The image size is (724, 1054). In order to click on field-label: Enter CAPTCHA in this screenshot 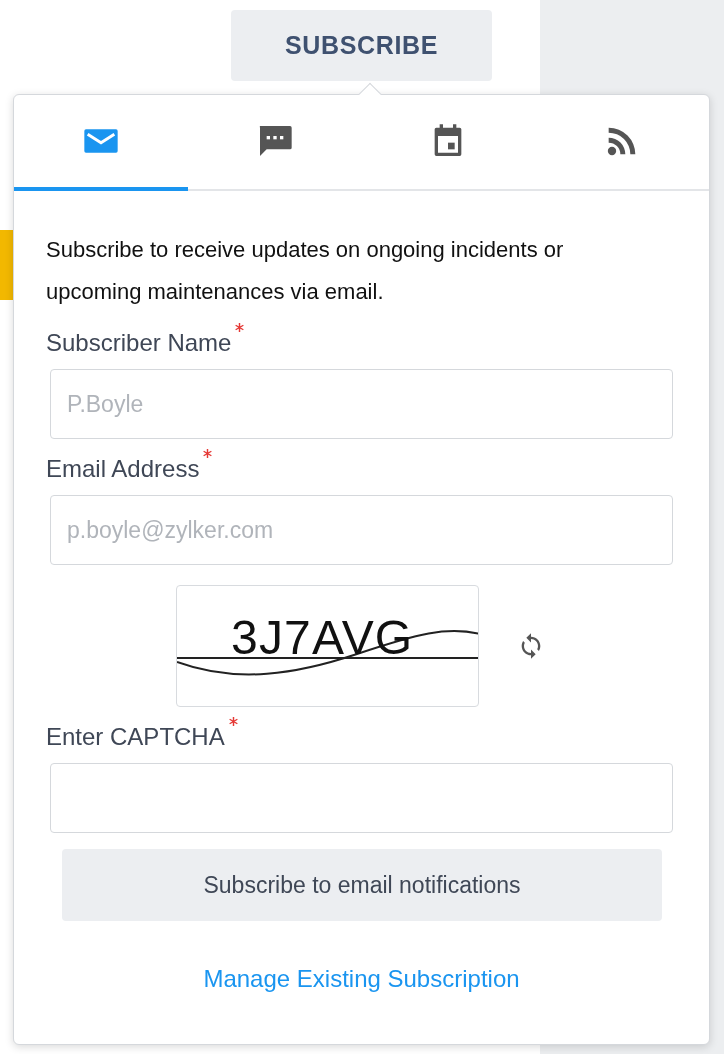, I will do `click(135, 737)`.